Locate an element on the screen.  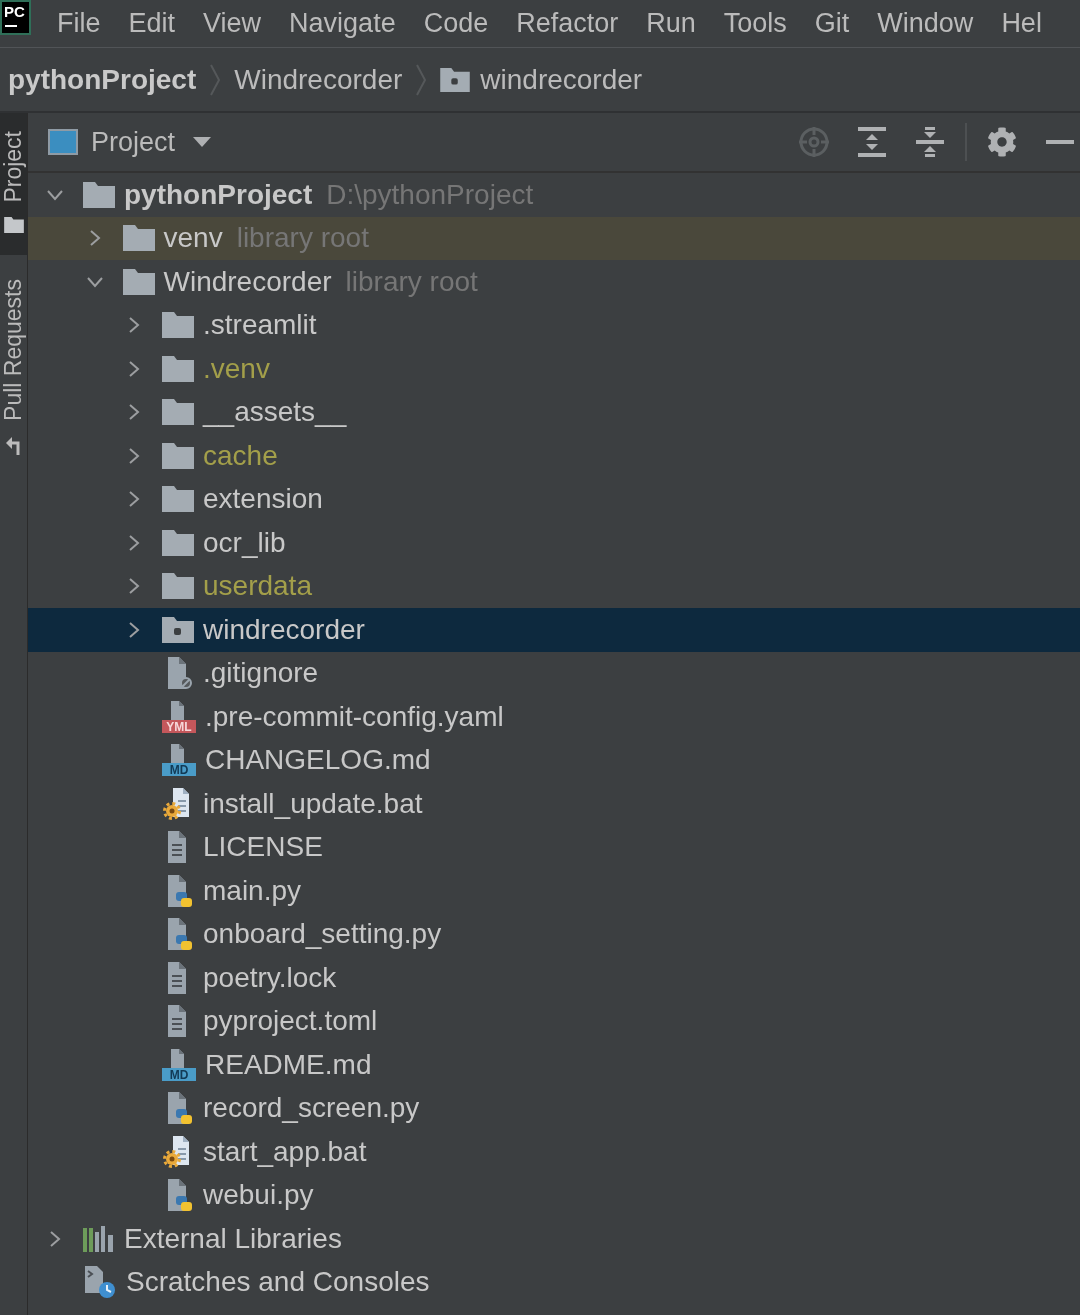
tree-row: LICENSE is located at coordinates (554, 847).